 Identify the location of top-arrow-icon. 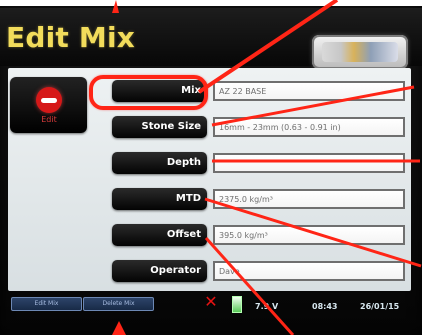
(115, 6).